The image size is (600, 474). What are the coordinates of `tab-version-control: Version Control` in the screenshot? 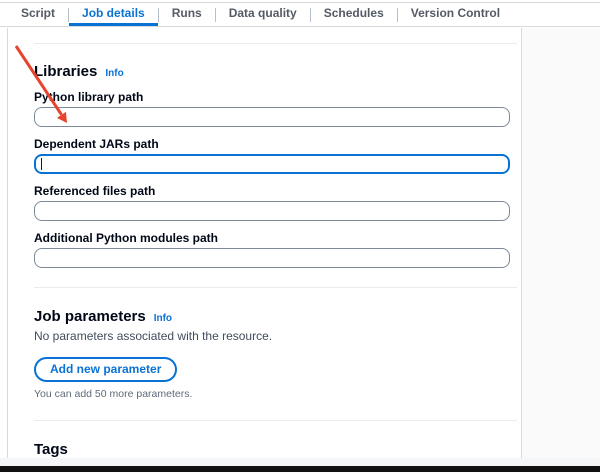 It's located at (455, 14).